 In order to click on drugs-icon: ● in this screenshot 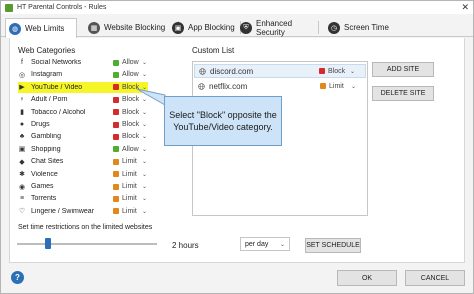, I will do `click(22, 124)`.